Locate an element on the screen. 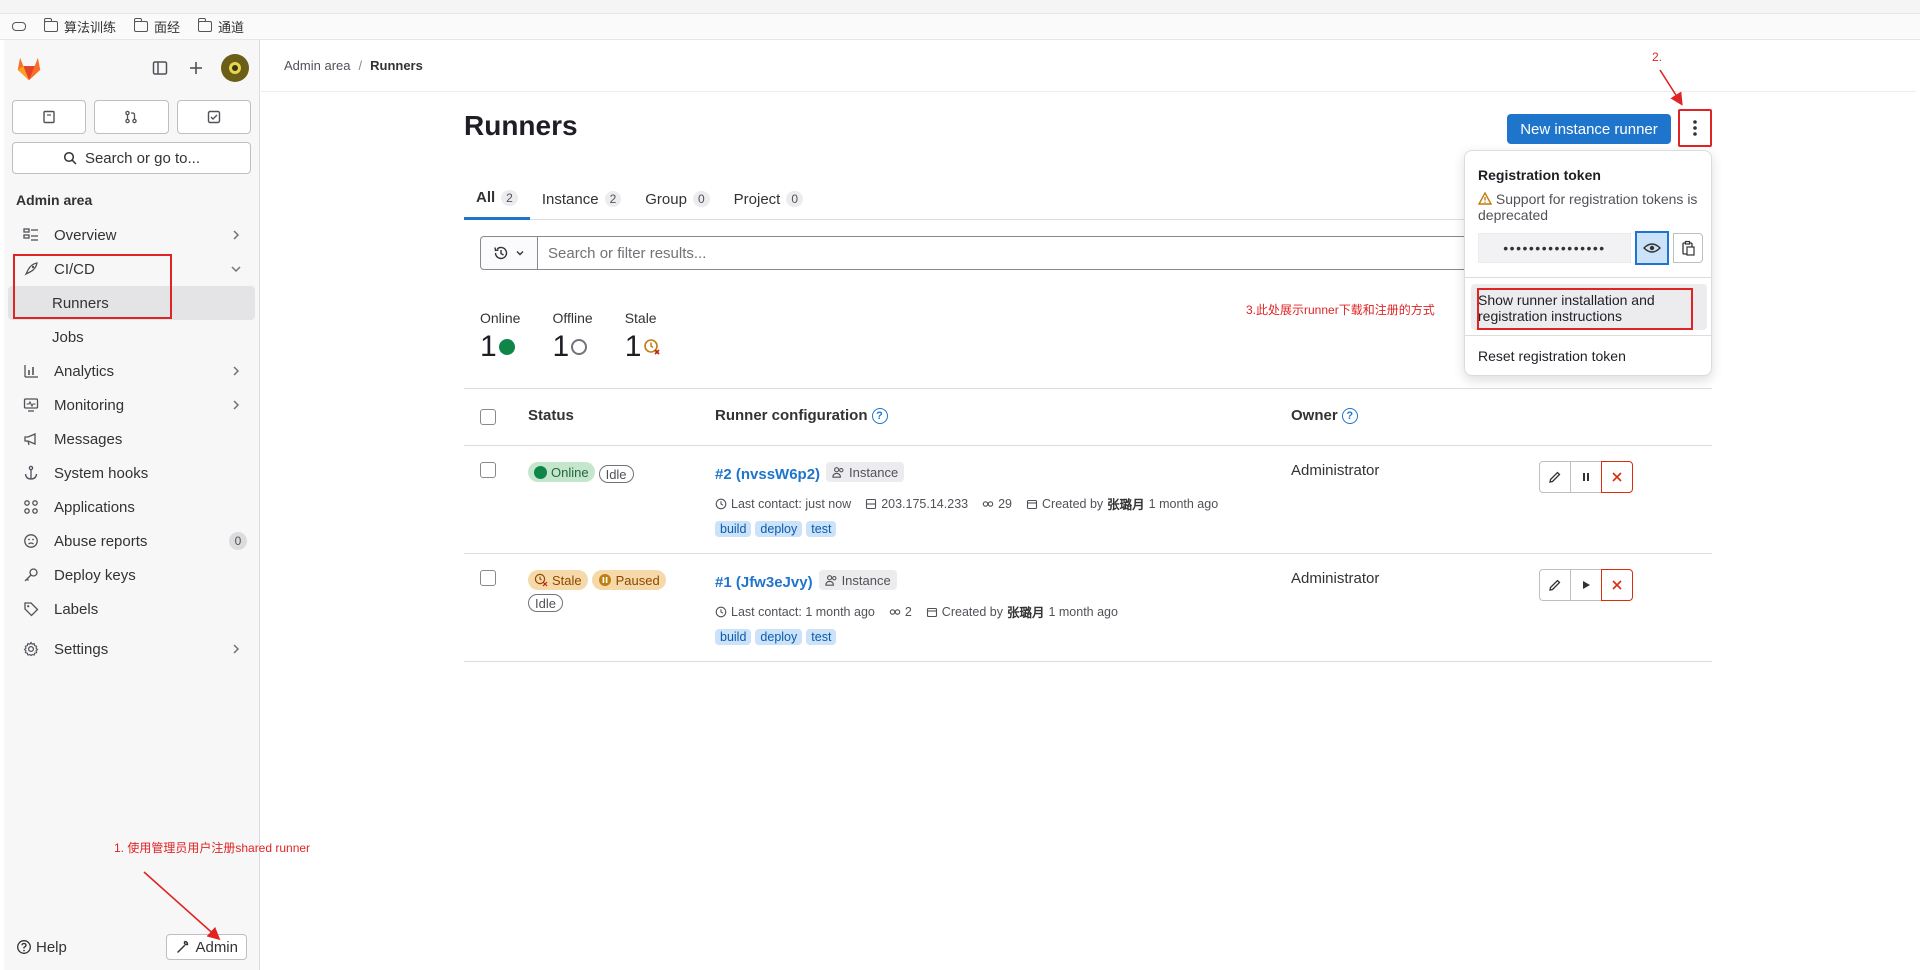 The height and width of the screenshot is (970, 1920). sidebar-item-monitoring: Monitoring is located at coordinates (131, 405).